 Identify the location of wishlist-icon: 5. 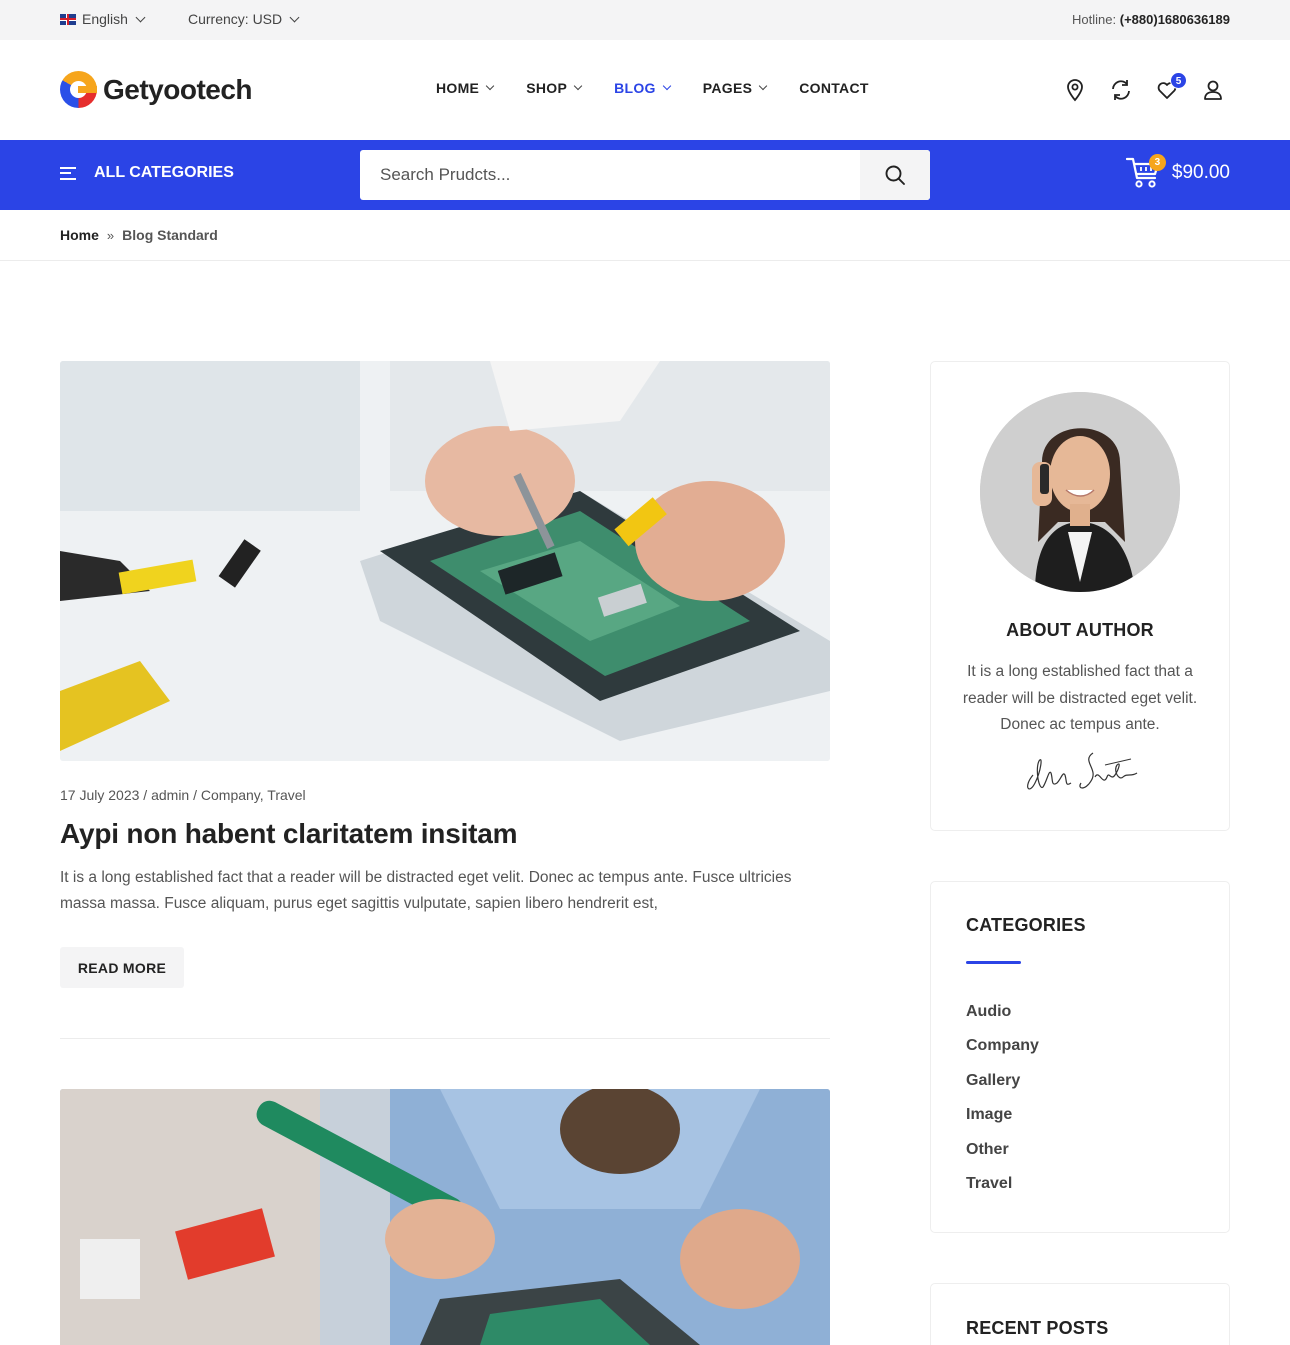
(1171, 87).